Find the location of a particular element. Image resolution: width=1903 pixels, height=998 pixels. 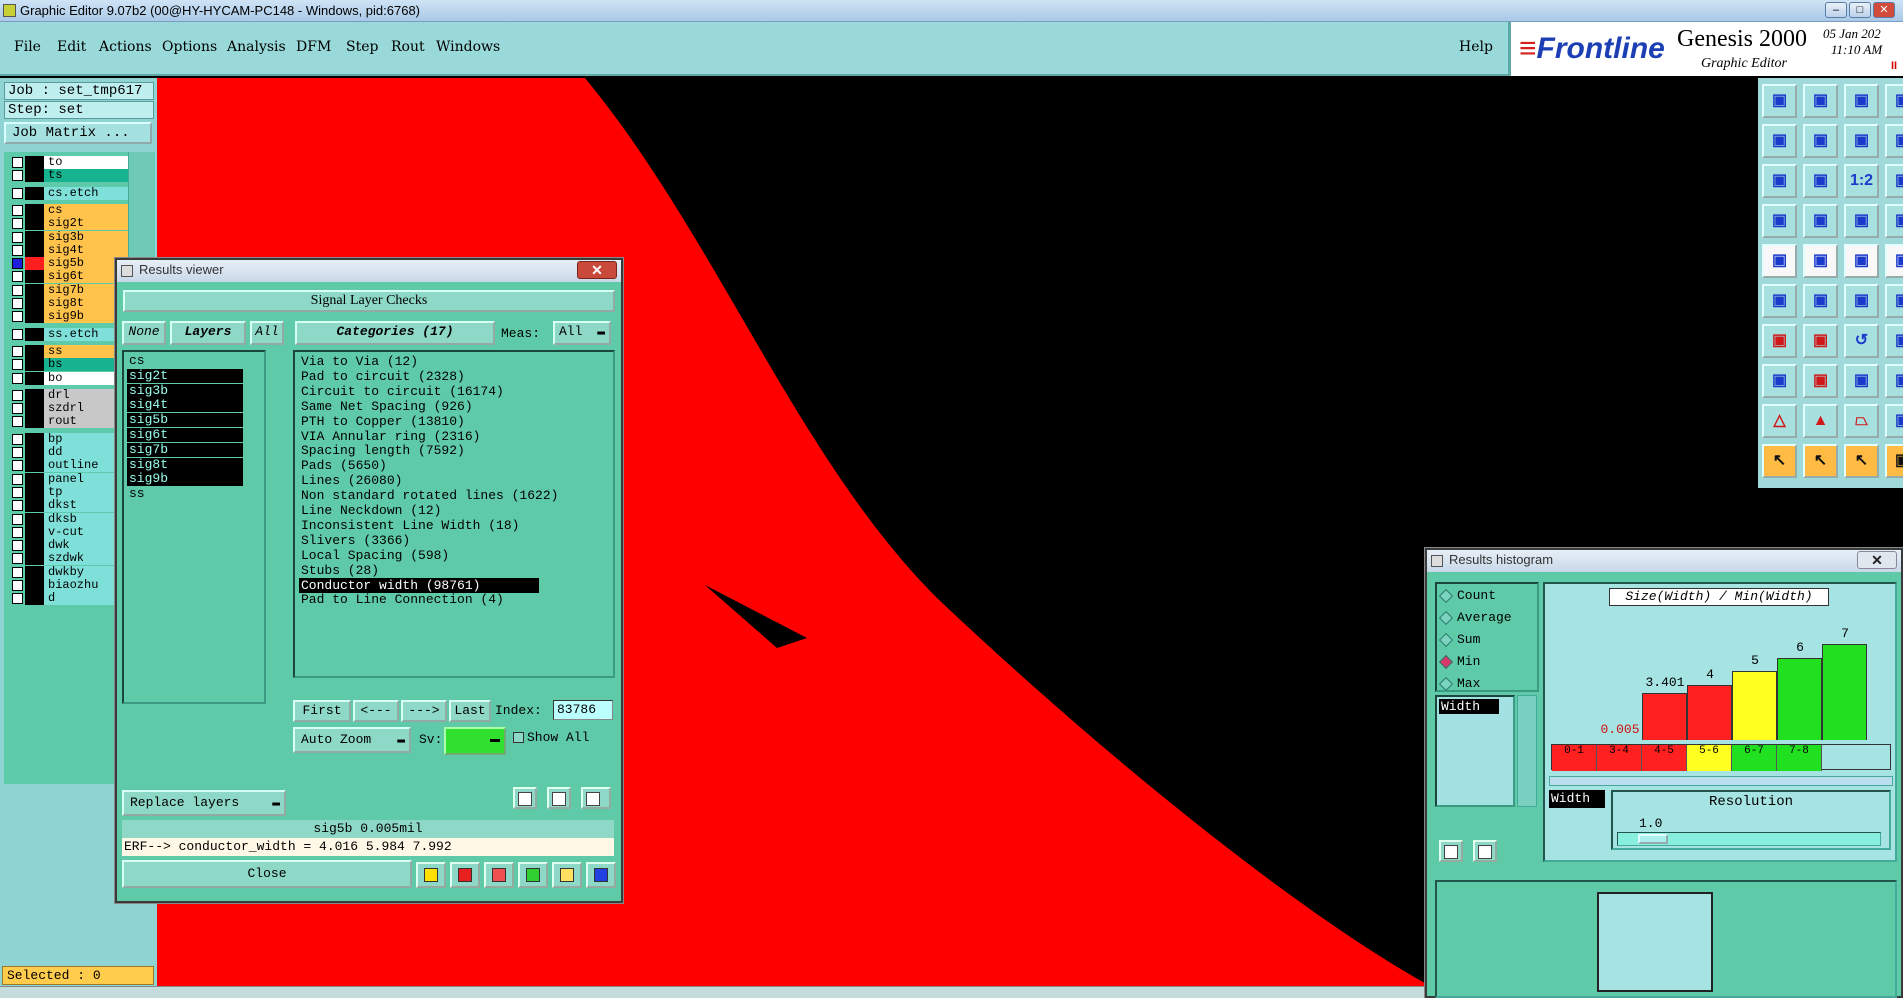

category-item: Conductor width (98761) is located at coordinates (419, 585).